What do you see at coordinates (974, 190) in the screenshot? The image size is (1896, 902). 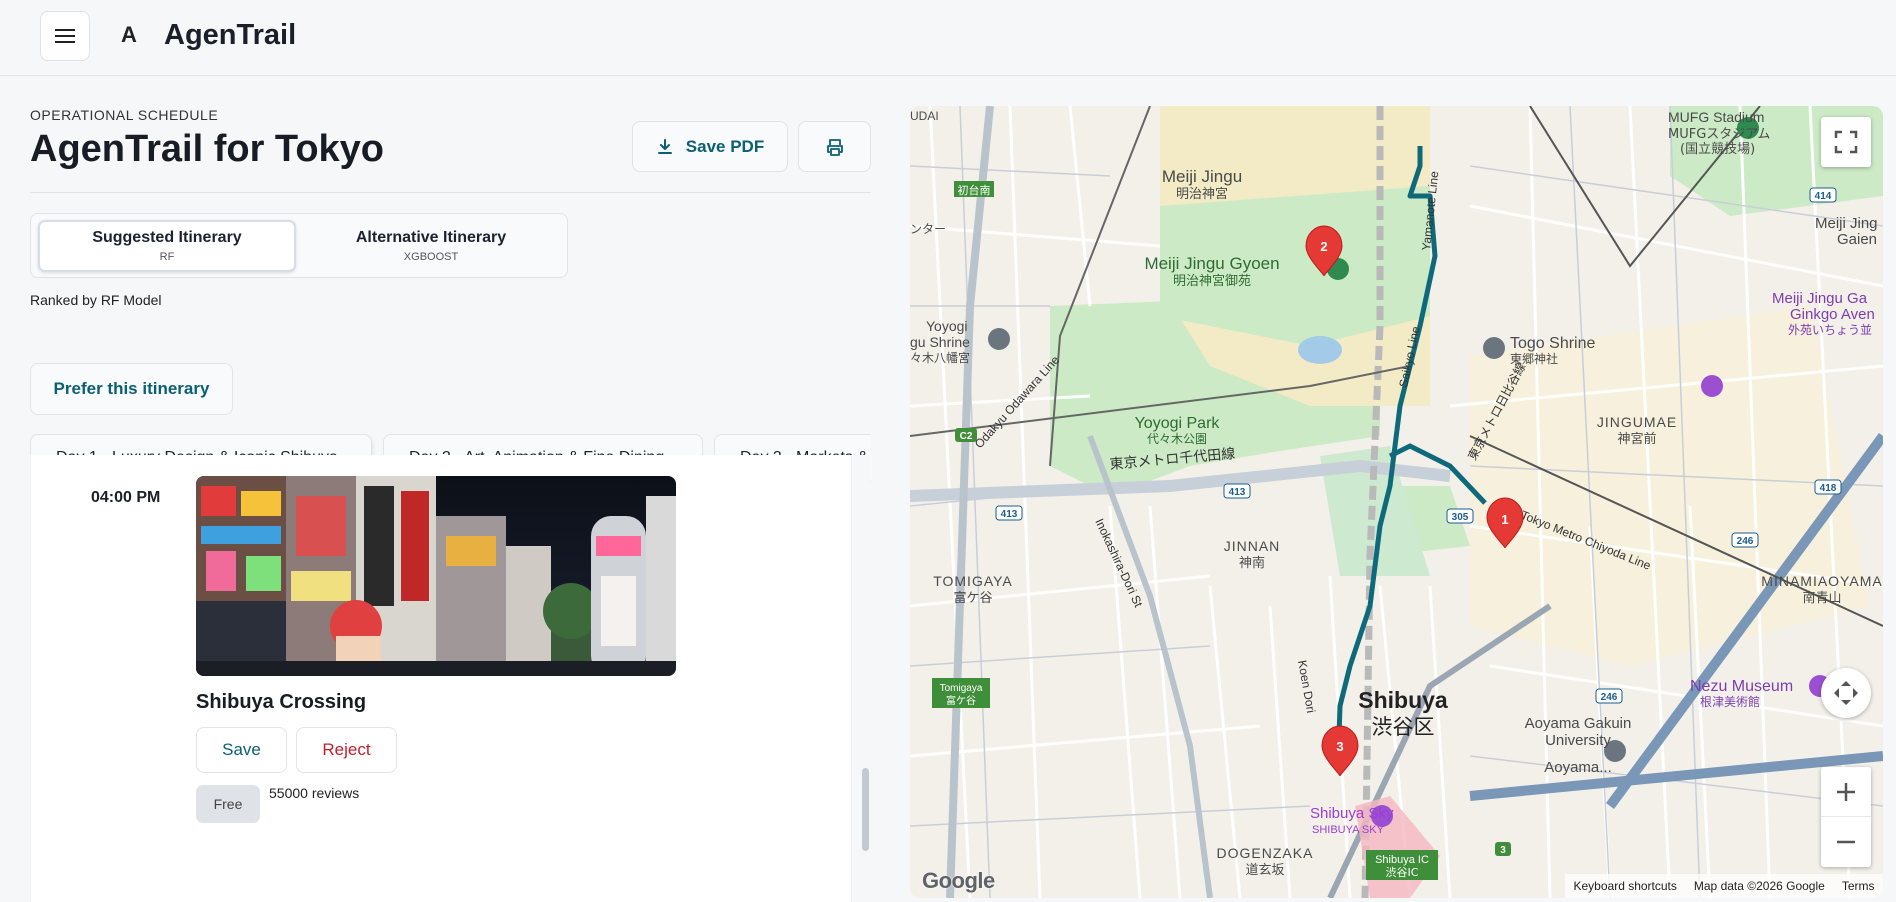 I see `hatsudai-label: 初台南` at bounding box center [974, 190].